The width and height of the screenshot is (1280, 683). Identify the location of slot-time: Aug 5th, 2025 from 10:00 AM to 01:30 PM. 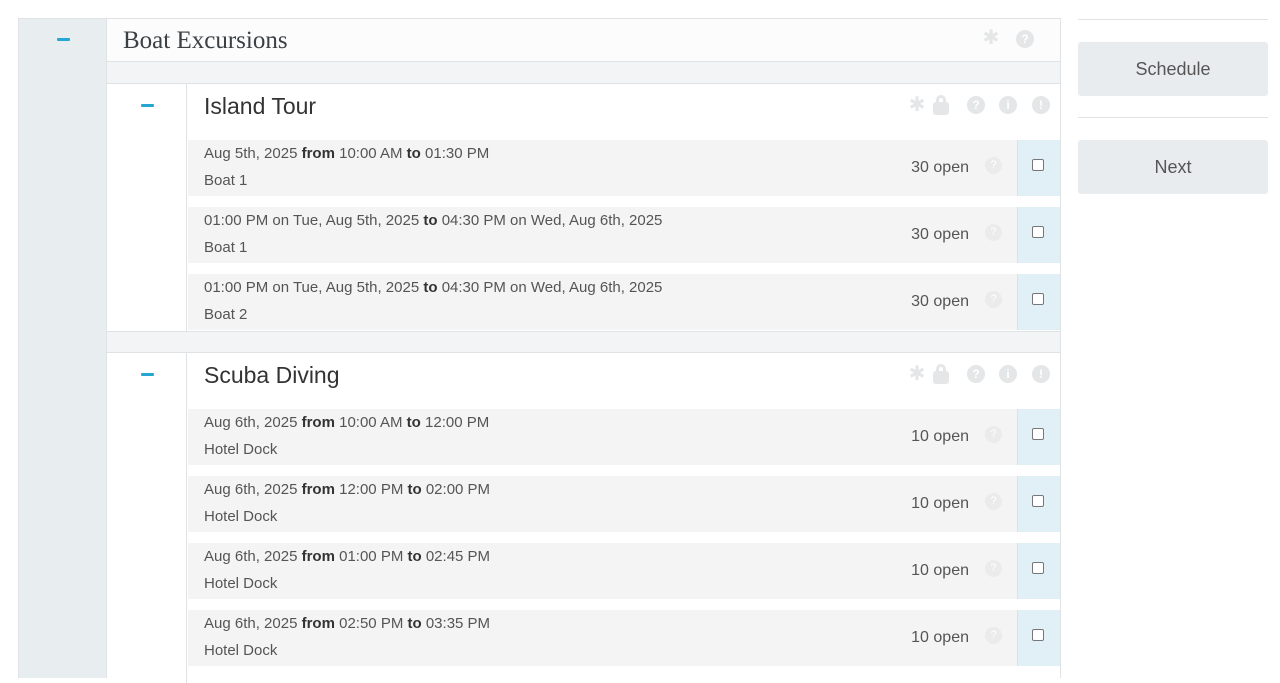
(347, 153).